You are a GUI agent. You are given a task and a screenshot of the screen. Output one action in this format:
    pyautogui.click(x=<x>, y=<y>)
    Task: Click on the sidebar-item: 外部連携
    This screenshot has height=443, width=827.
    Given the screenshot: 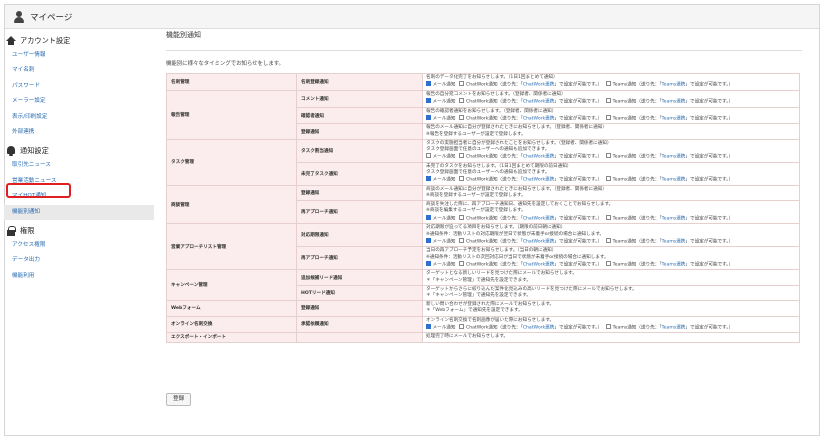 What is the action you would take?
    pyautogui.click(x=77, y=132)
    